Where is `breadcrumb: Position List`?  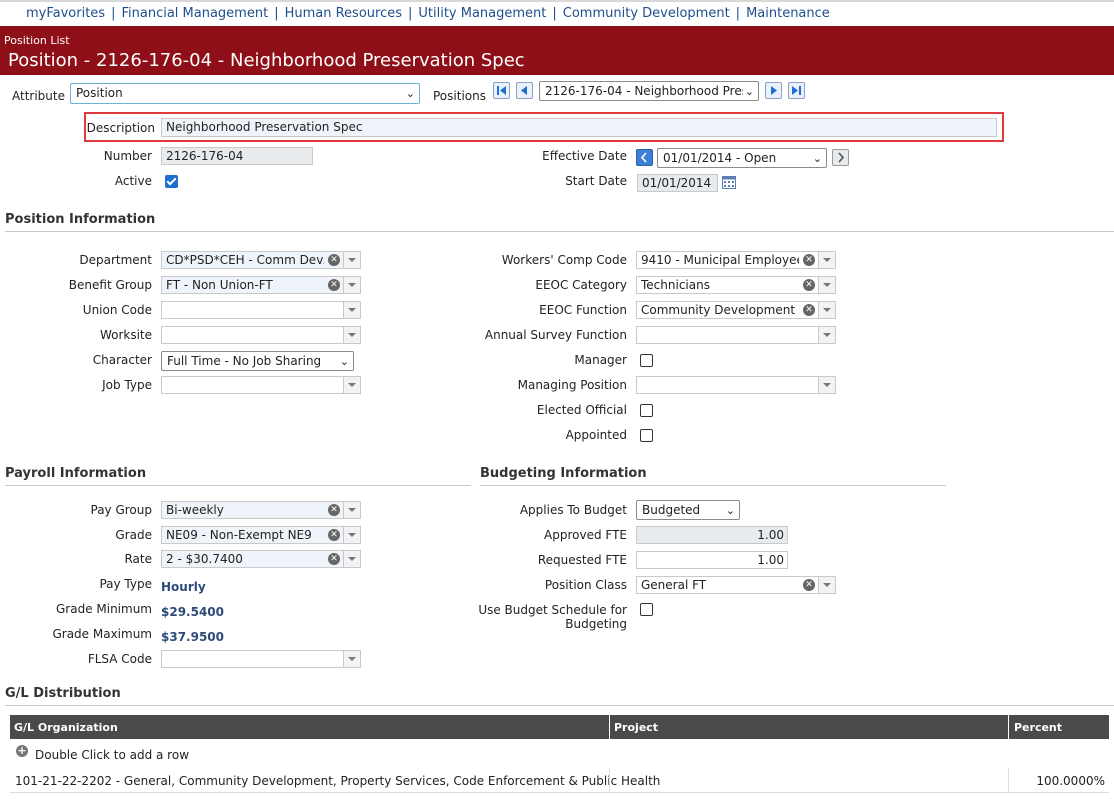
breadcrumb: Position List is located at coordinates (37, 40).